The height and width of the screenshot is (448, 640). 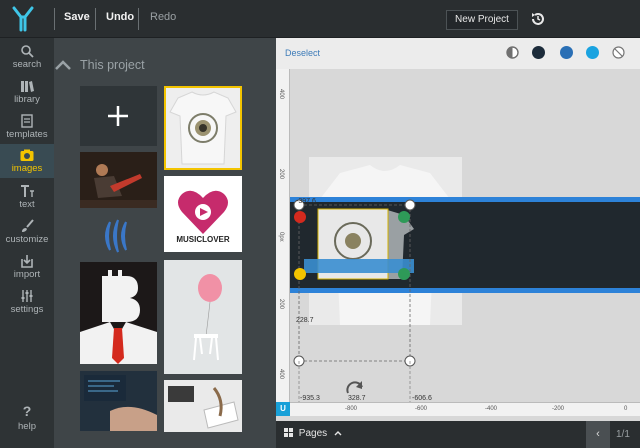 What do you see at coordinates (310, 398) in the screenshot?
I see `handle-label: -935.3` at bounding box center [310, 398].